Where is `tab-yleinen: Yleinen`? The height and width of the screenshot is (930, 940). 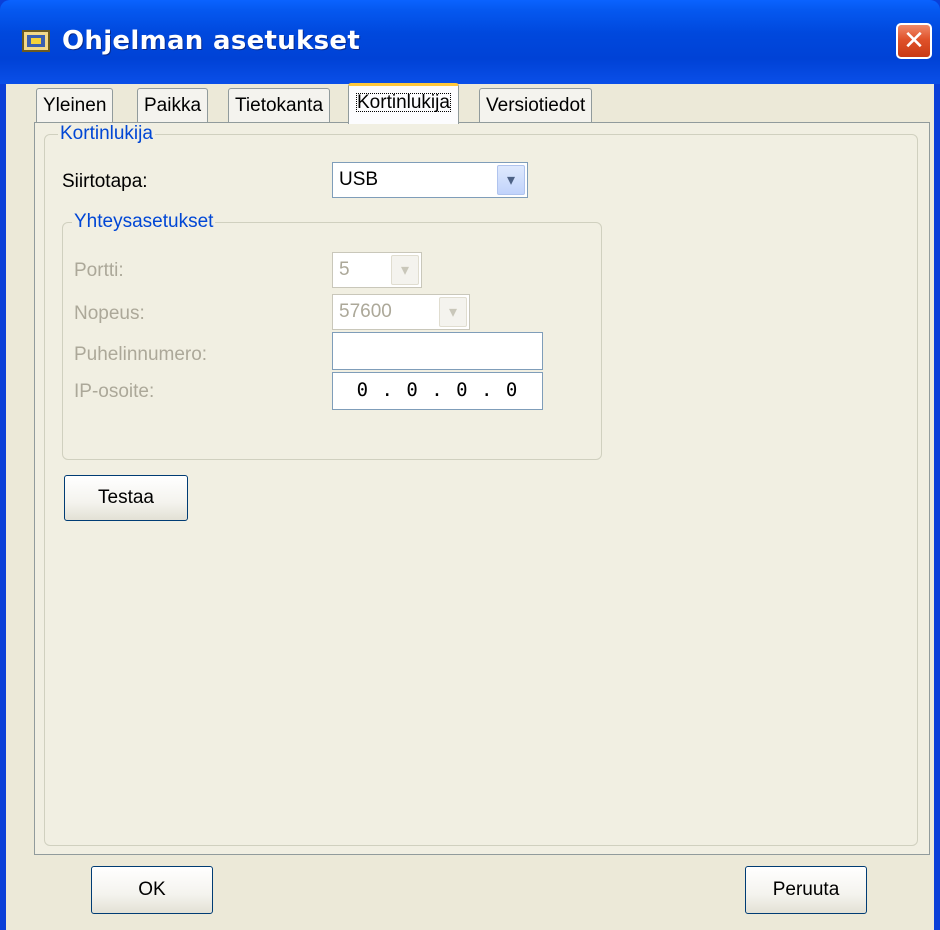 tab-yleinen: Yleinen is located at coordinates (75, 105).